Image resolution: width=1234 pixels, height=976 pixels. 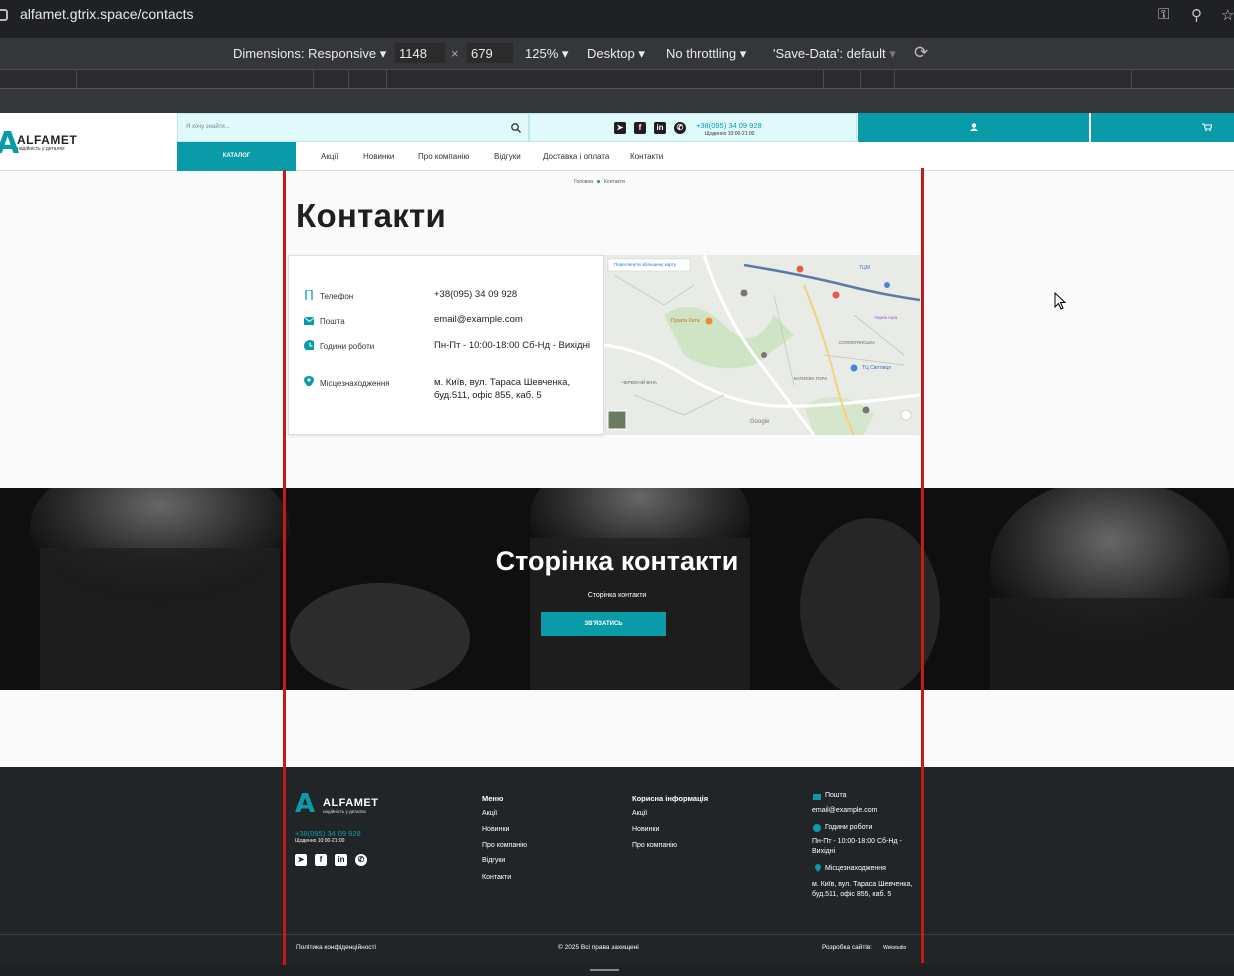 What do you see at coordinates (670, 798) in the screenshot?
I see `footer-info-title: Корисна інформація` at bounding box center [670, 798].